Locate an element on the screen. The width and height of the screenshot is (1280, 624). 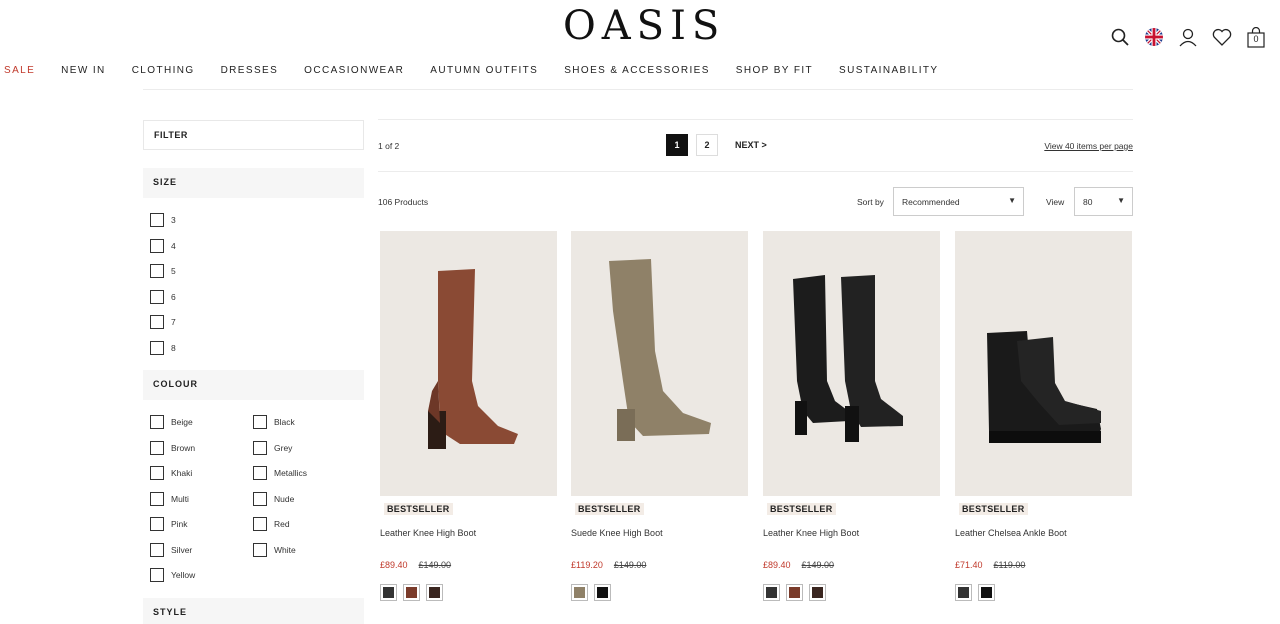
colour-option-black: Black is located at coordinates (274, 422).